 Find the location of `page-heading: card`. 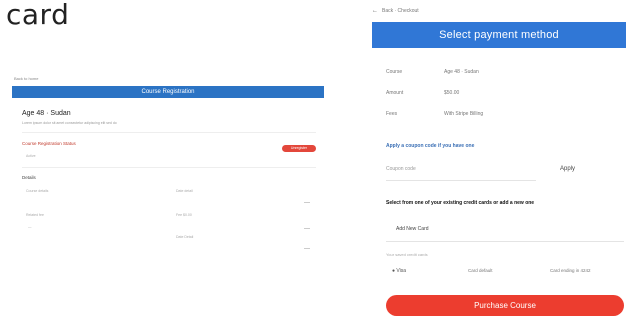

page-heading: card is located at coordinates (38, 15).